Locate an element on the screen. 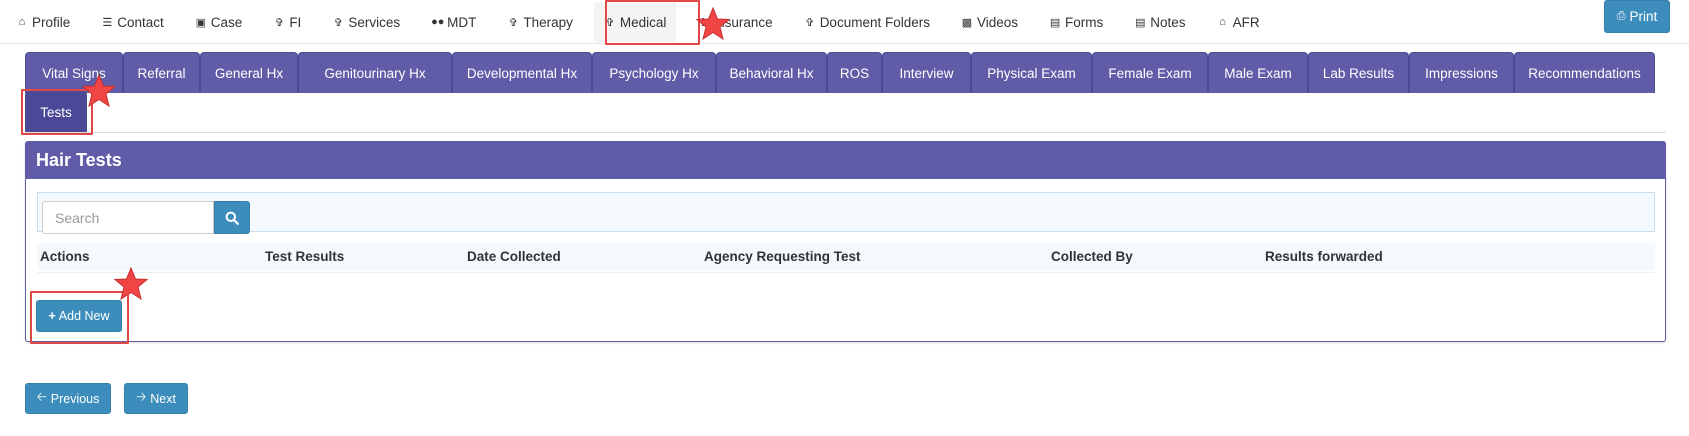 This screenshot has height=436, width=1689. previous-button: 🡠 Previous is located at coordinates (68, 398).